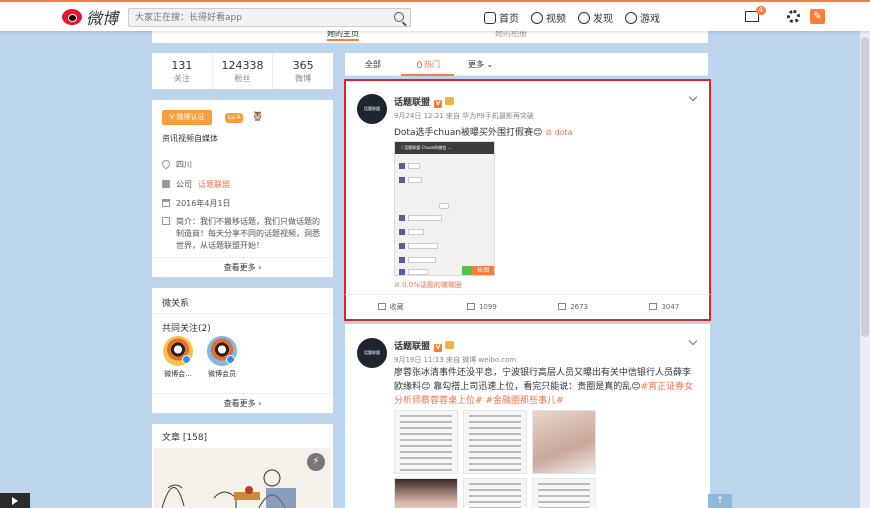  What do you see at coordinates (396, 307) in the screenshot?
I see `favorite-label: 收藏` at bounding box center [396, 307].